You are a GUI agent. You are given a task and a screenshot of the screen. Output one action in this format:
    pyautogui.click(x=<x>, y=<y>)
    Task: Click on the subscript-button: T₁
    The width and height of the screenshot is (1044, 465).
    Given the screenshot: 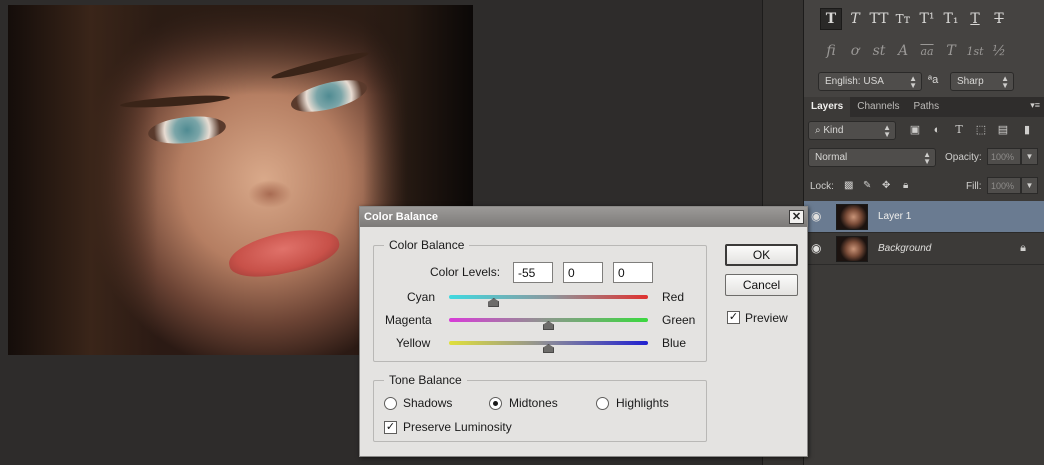 What is the action you would take?
    pyautogui.click(x=951, y=19)
    